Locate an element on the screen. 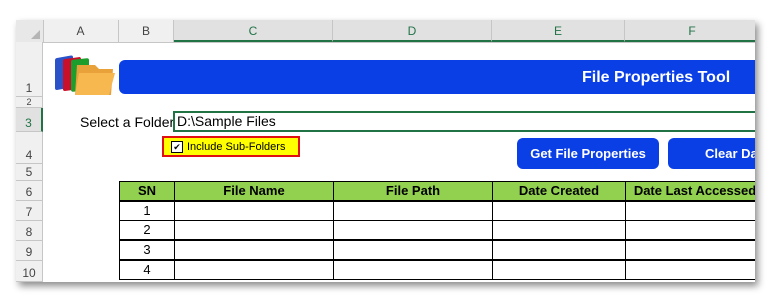 The image size is (773, 299). column-header-c: C is located at coordinates (253, 31).